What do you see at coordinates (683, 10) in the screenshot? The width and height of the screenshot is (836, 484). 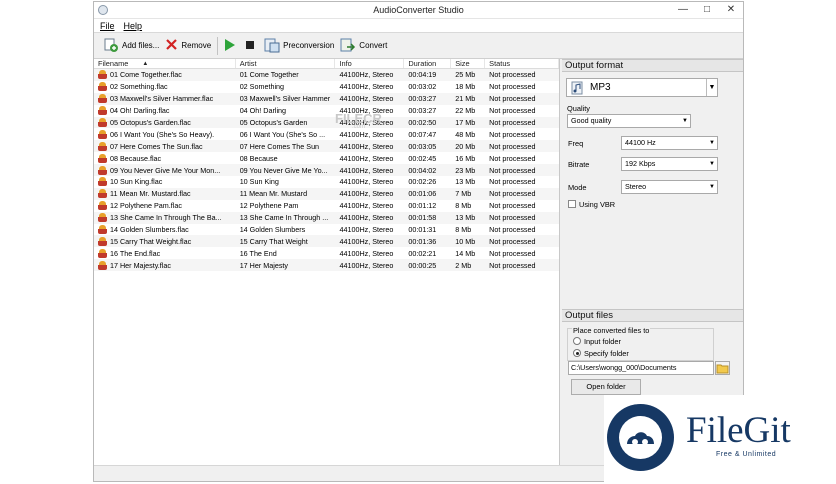 I see `minimize-icon: —` at bounding box center [683, 10].